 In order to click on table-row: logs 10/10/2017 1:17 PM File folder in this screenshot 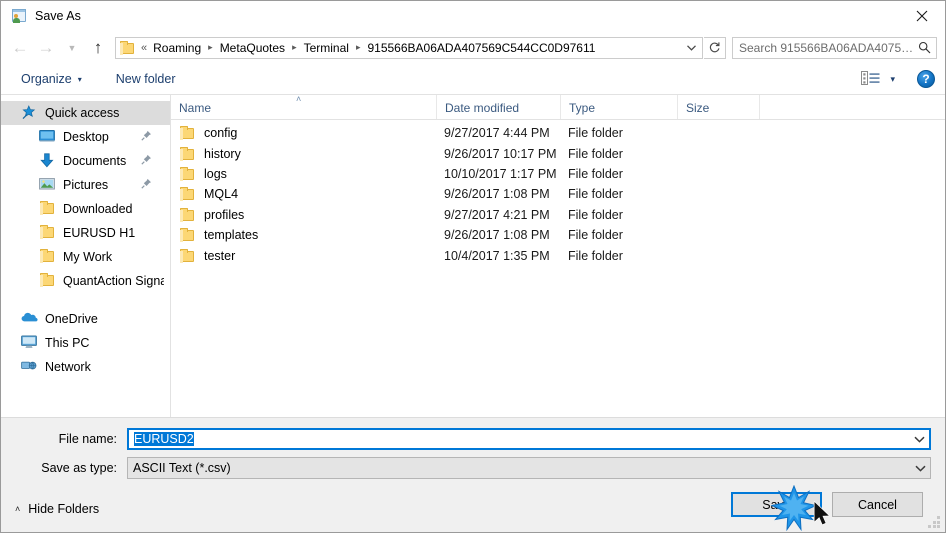, I will do `click(558, 174)`.